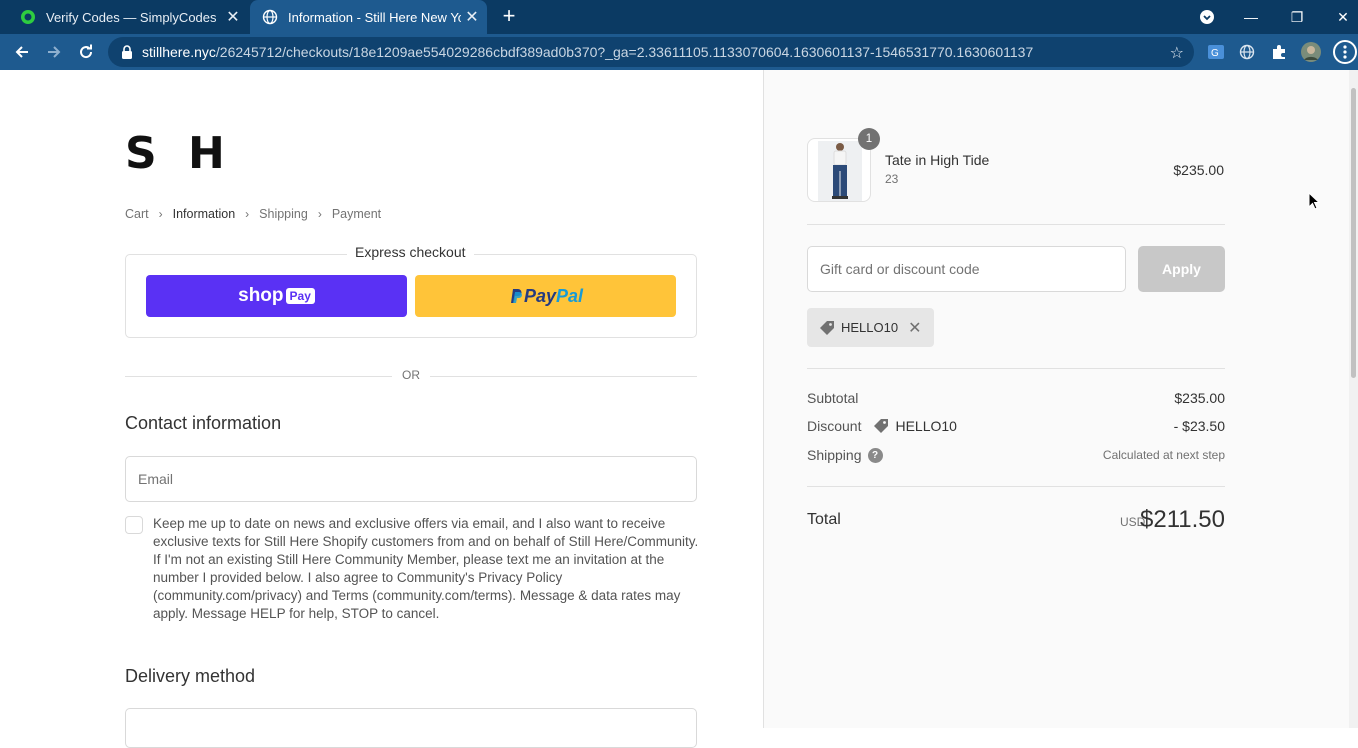 The height and width of the screenshot is (748, 1358). Describe the element at coordinates (824, 519) in the screenshot. I see `total-label: Total` at that location.